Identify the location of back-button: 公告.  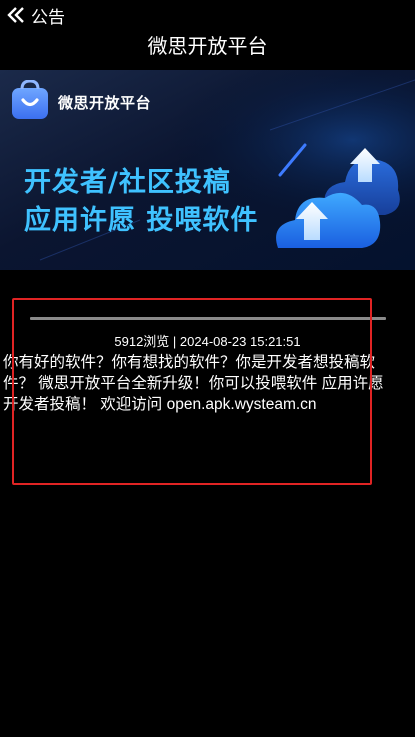
(32, 15).